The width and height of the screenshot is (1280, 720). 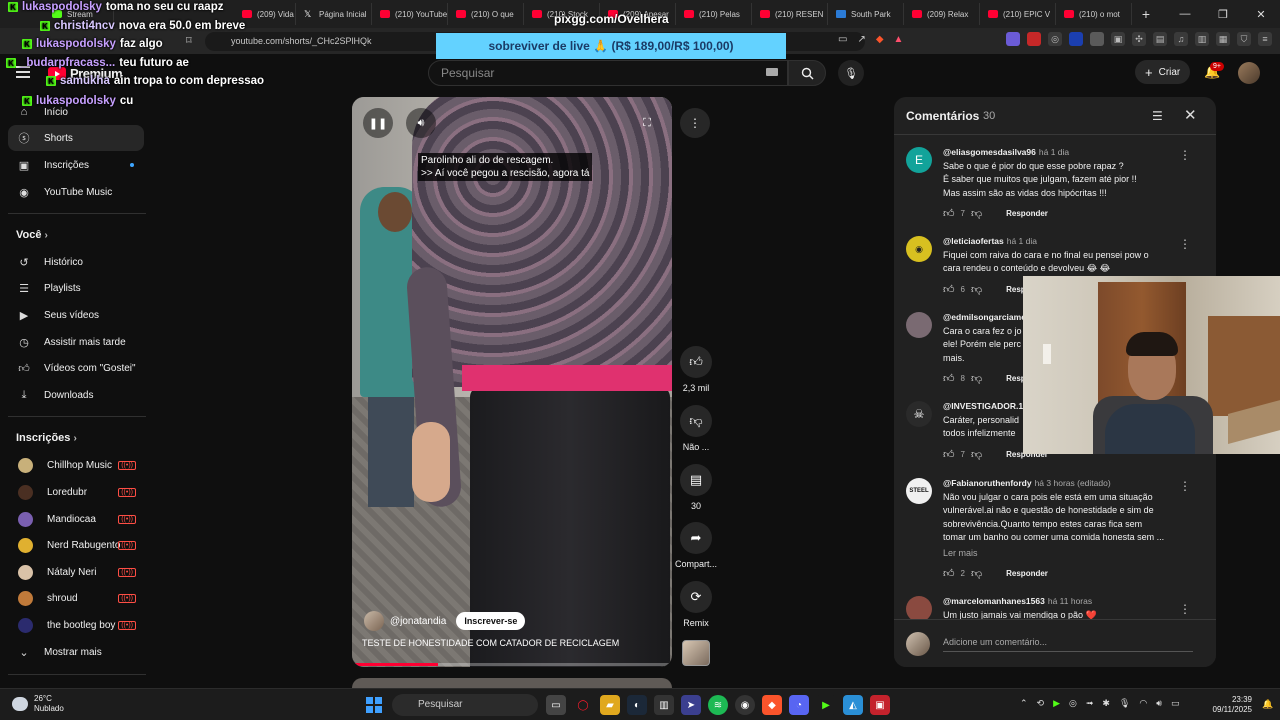 I want to click on start-button, so click(x=374, y=705).